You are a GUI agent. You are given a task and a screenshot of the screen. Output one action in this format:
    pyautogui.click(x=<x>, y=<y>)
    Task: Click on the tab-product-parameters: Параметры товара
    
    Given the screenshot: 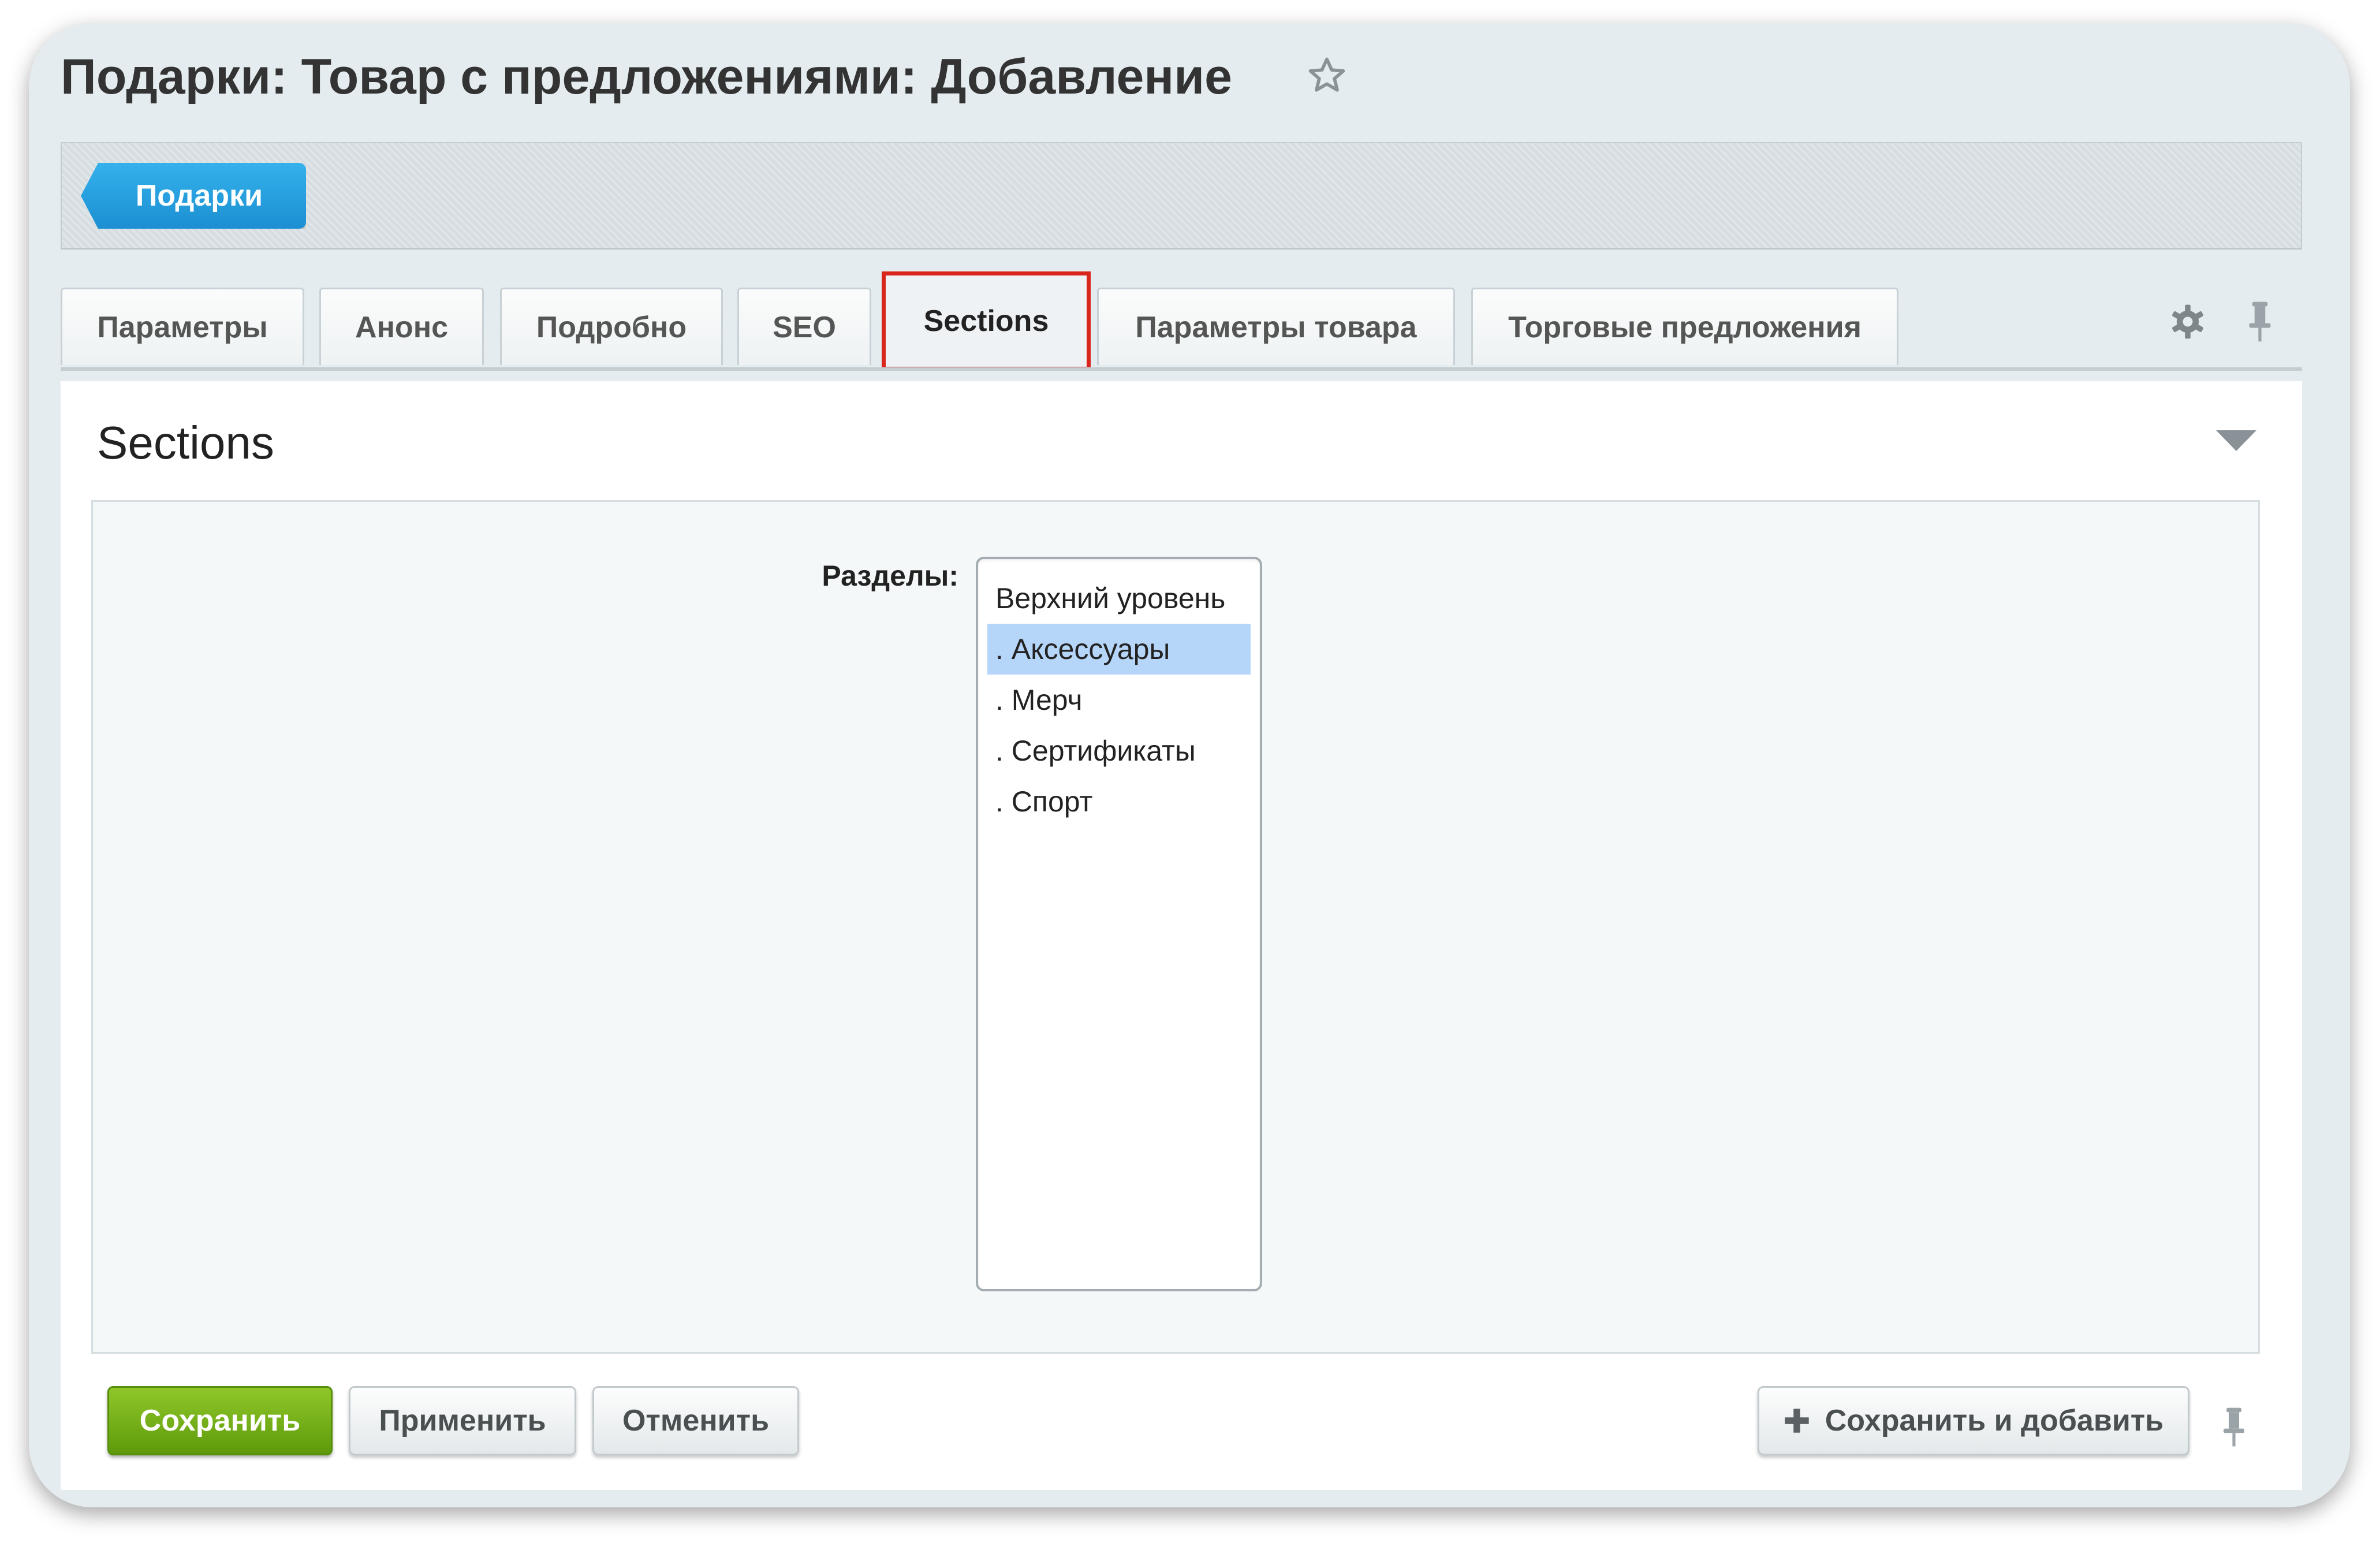 What is the action you would take?
    pyautogui.click(x=1276, y=326)
    